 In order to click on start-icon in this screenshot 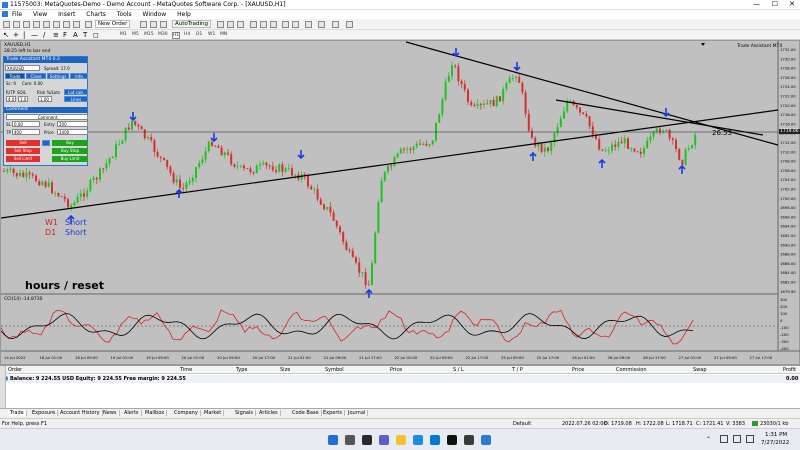, I will do `click(333, 440)`.